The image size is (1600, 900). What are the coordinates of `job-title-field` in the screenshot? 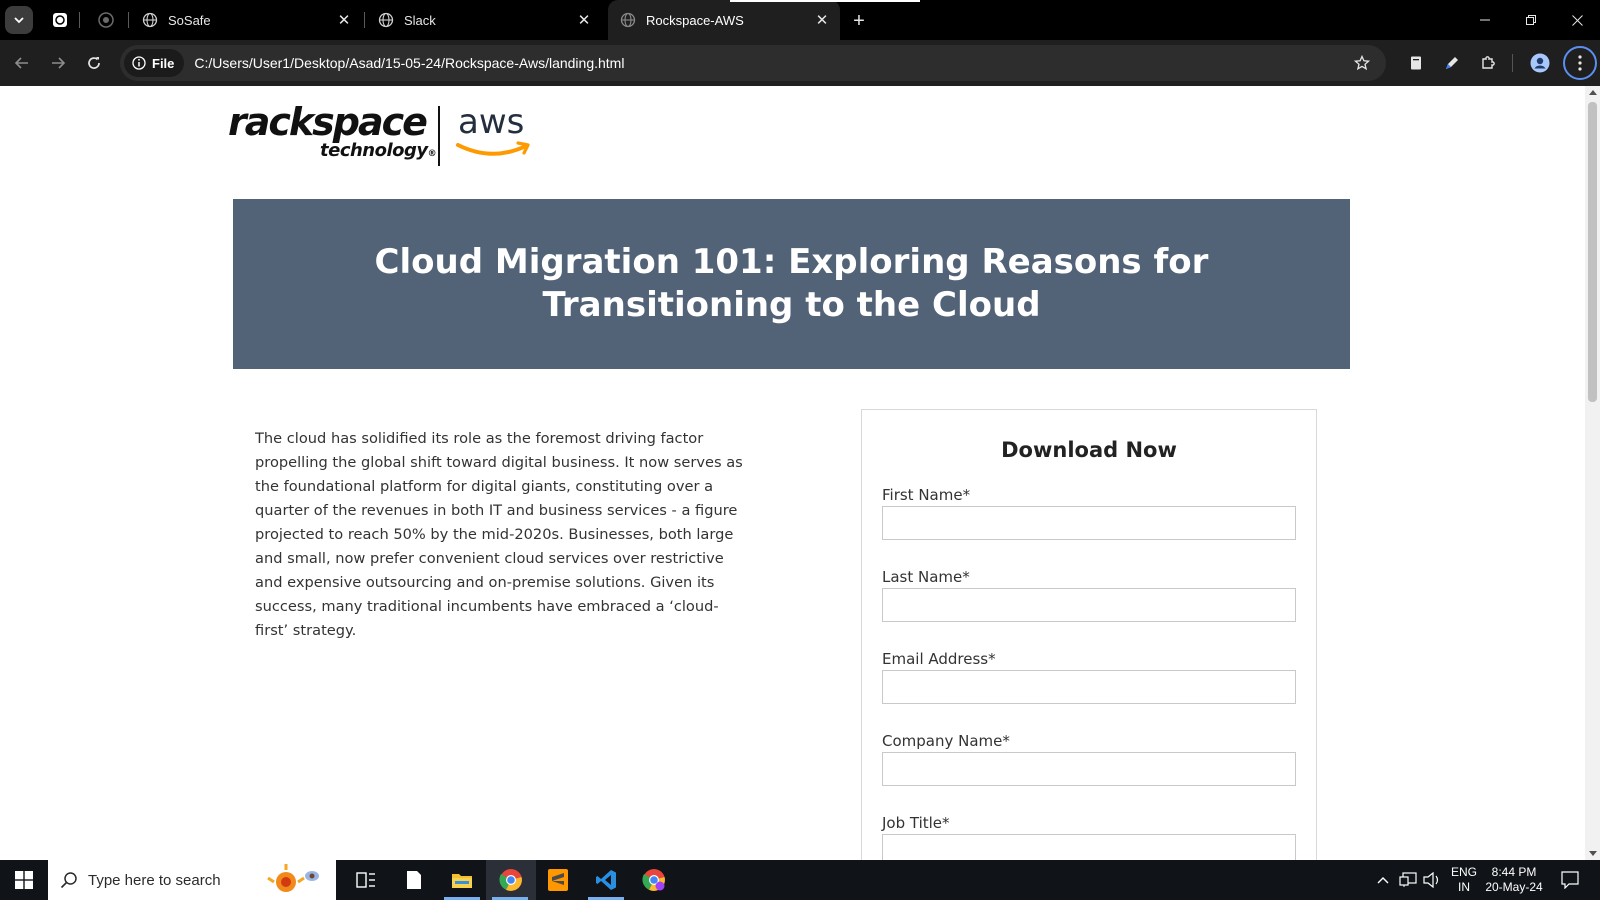 It's located at (1089, 847).